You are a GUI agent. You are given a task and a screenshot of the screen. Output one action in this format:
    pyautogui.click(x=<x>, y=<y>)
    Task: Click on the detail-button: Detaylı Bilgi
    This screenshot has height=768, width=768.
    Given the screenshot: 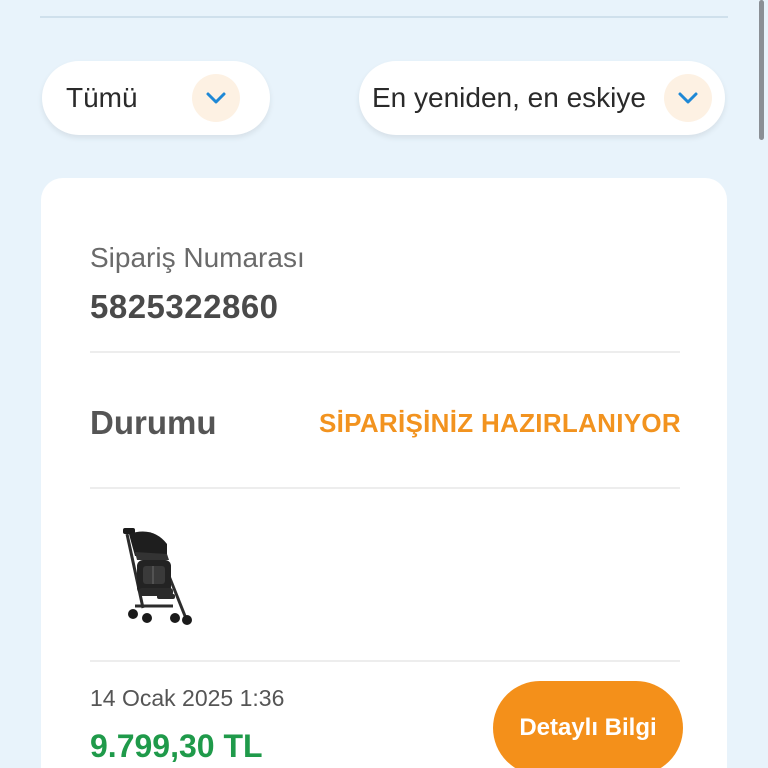 What is the action you would take?
    pyautogui.click(x=588, y=724)
    